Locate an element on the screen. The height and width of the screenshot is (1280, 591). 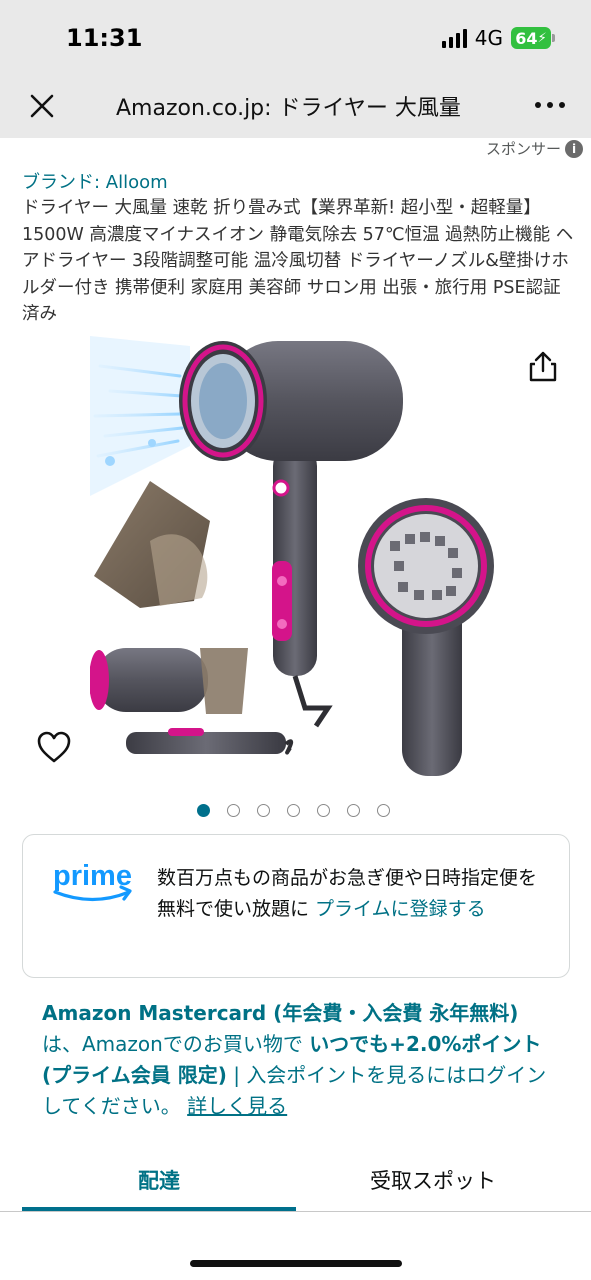
tab-divider is located at coordinates (295, 1211).